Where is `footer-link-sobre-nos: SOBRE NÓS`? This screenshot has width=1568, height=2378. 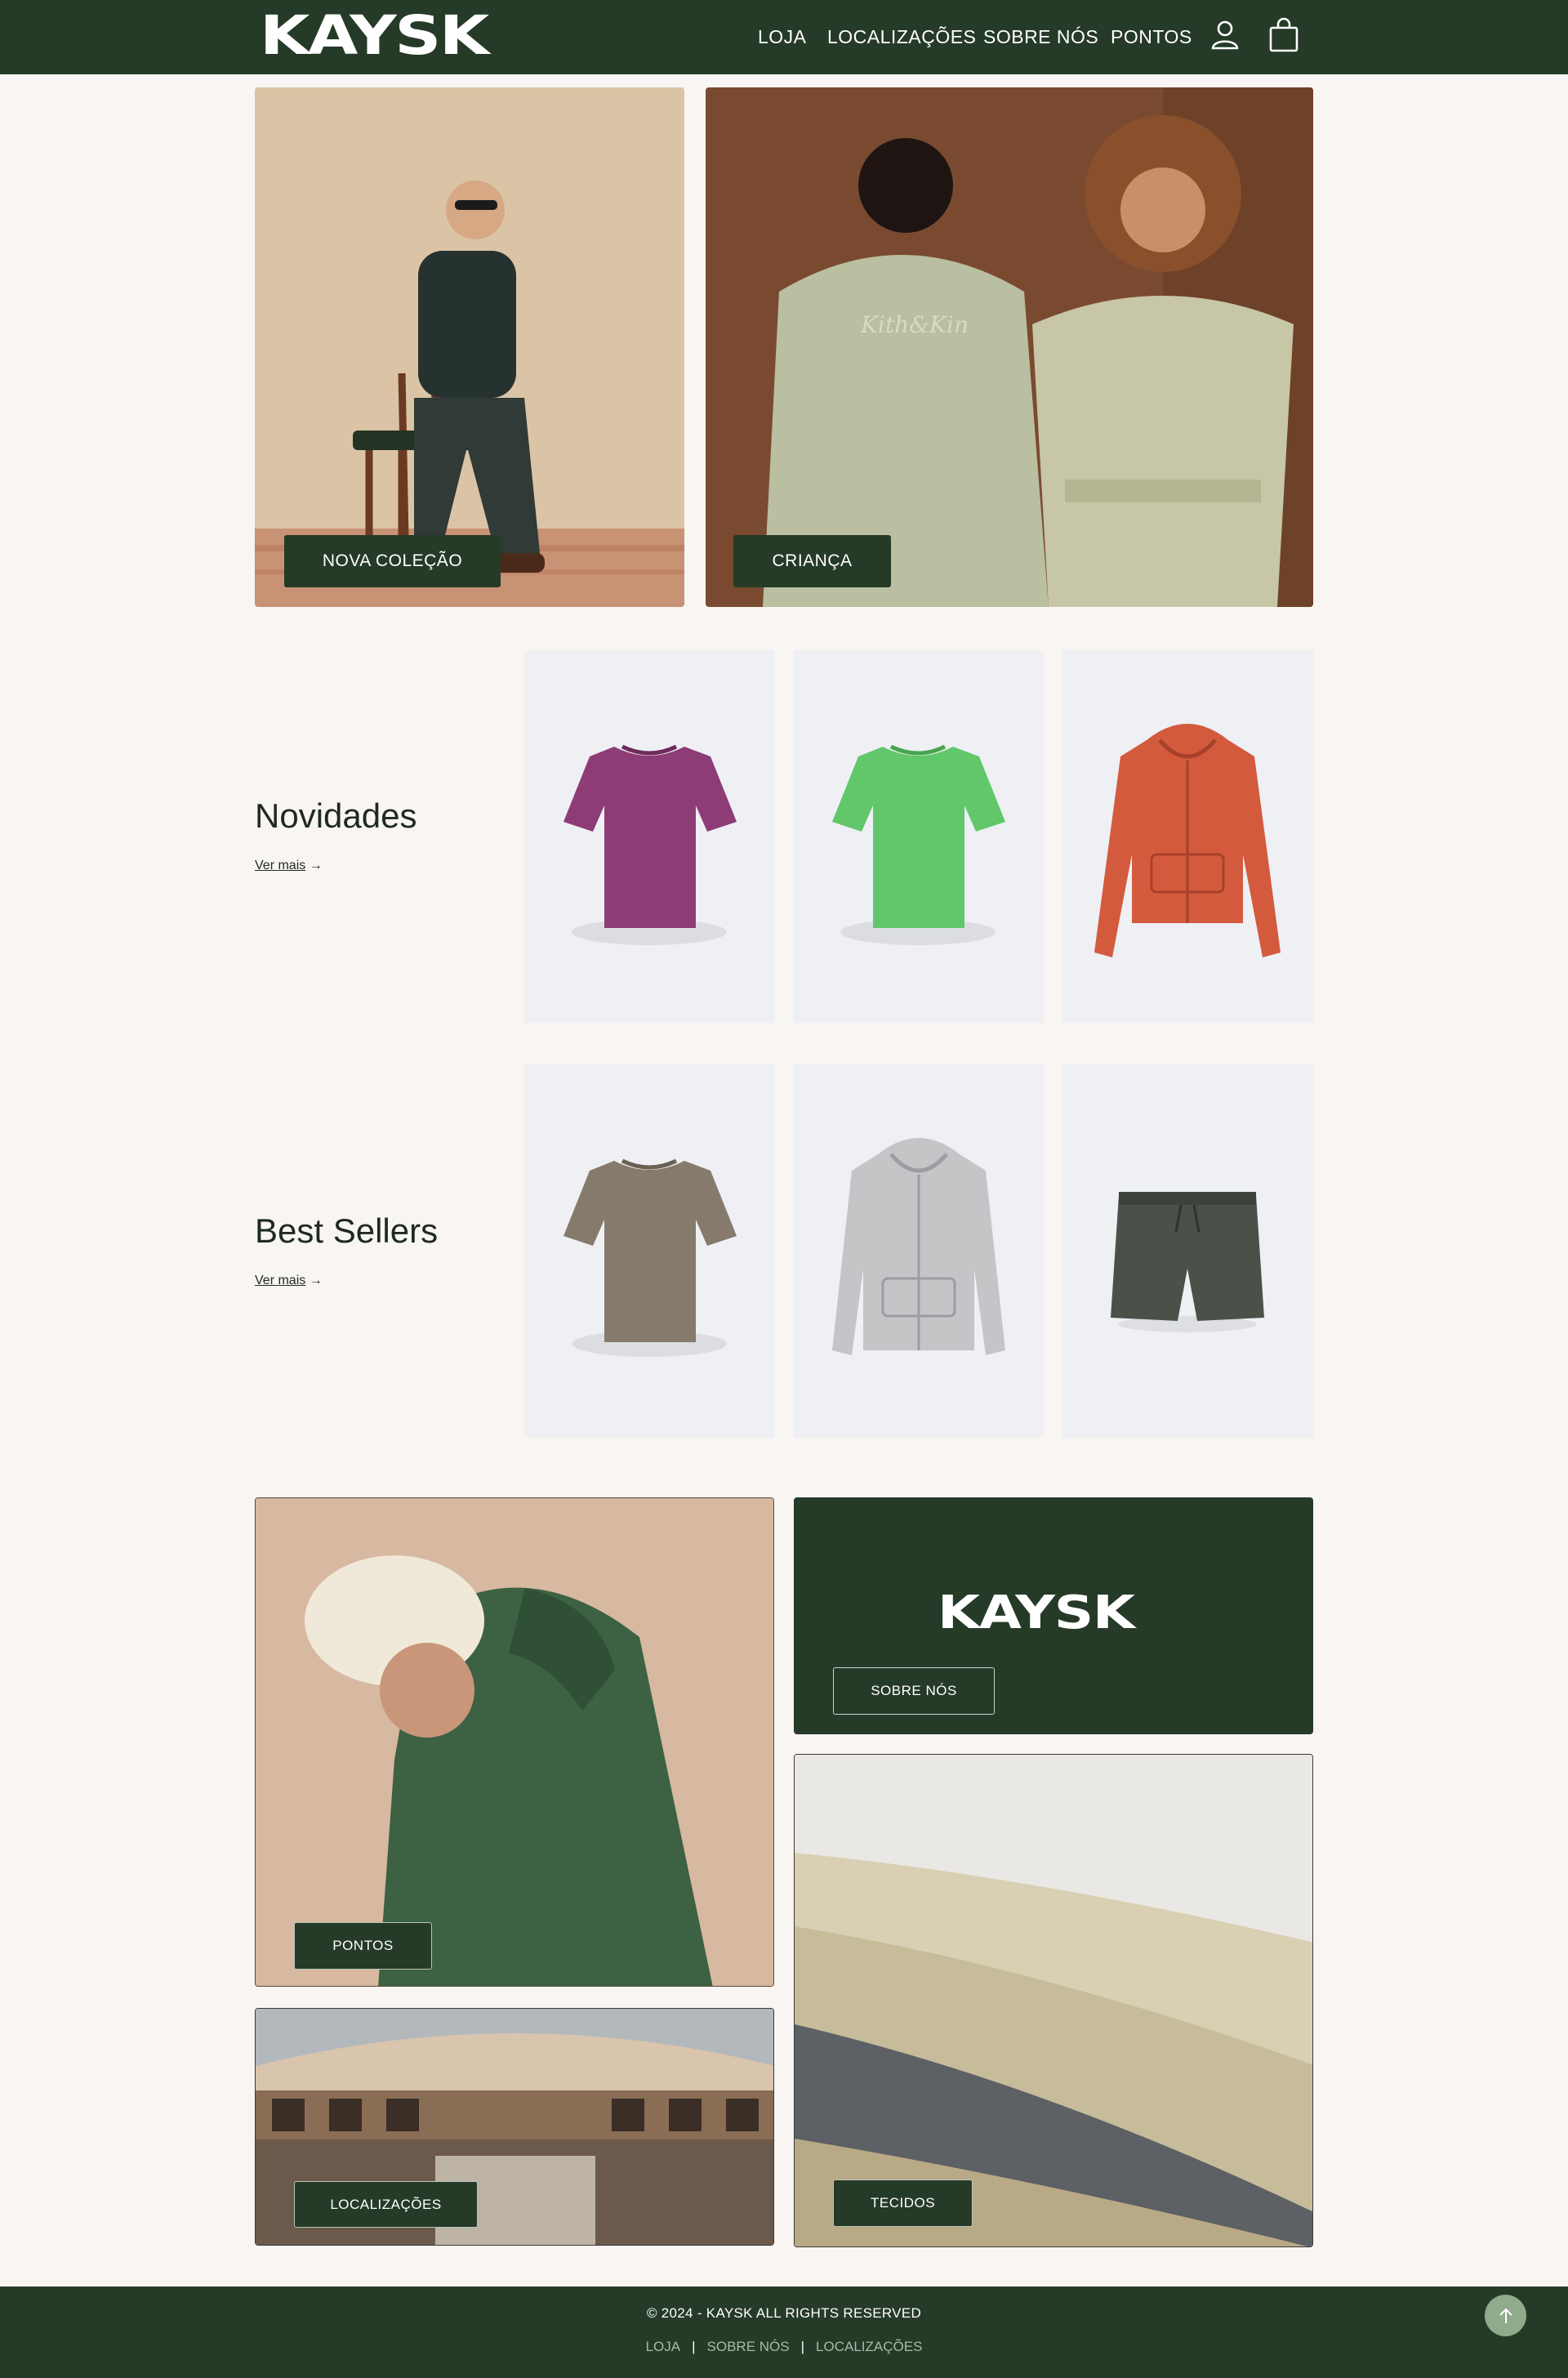 footer-link-sobre-nos: SOBRE NÓS is located at coordinates (748, 2346).